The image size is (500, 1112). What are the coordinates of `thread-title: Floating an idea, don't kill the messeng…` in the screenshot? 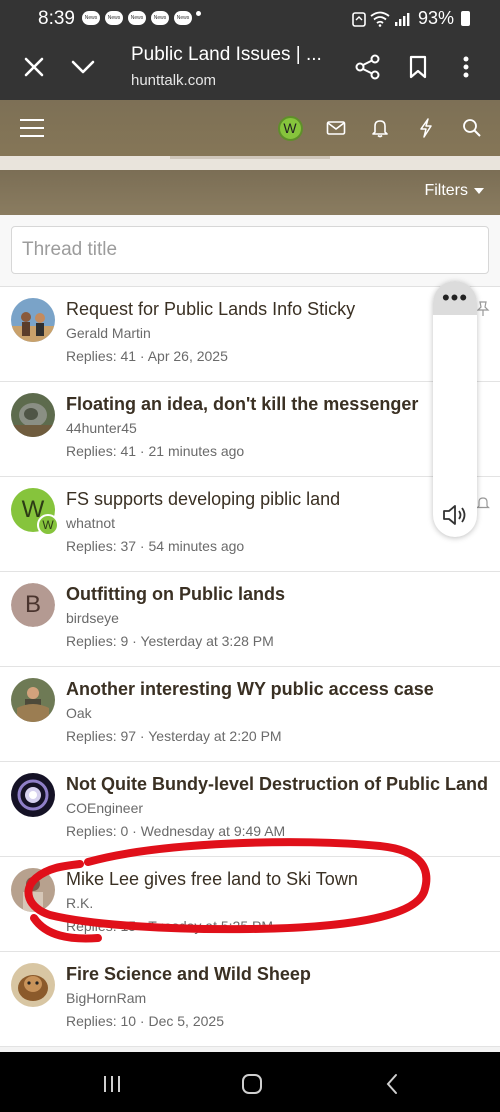 It's located at (242, 404).